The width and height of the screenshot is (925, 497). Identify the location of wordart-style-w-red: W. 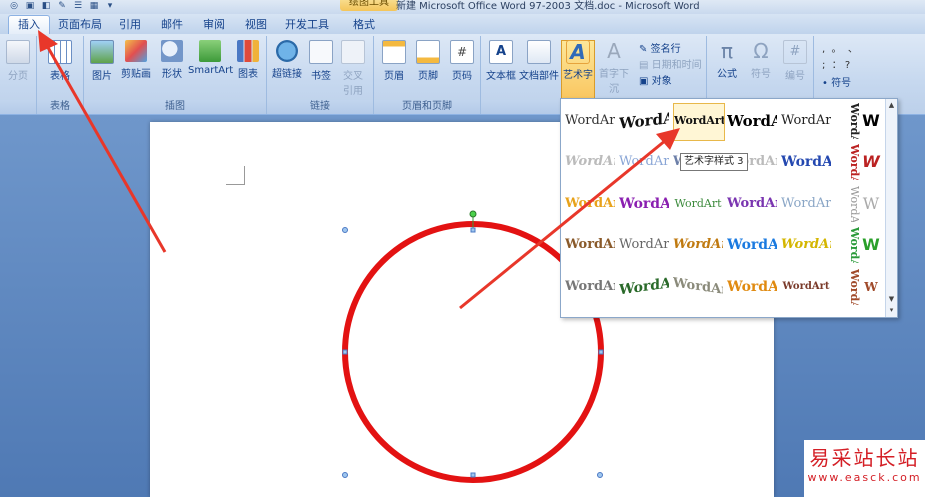
(871, 162).